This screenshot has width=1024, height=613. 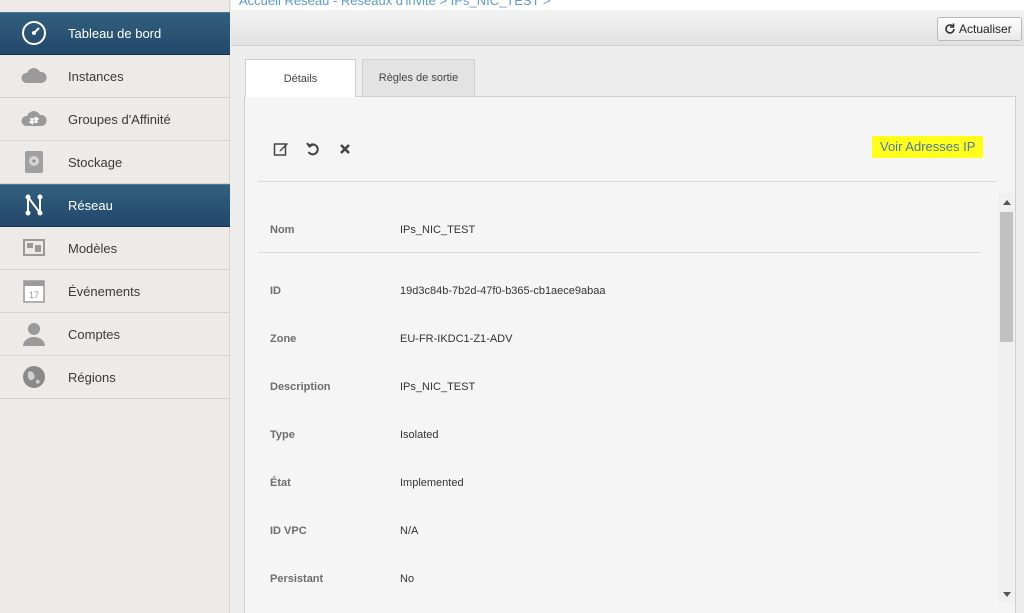 What do you see at coordinates (282, 230) in the screenshot?
I see `detail-key: Nom` at bounding box center [282, 230].